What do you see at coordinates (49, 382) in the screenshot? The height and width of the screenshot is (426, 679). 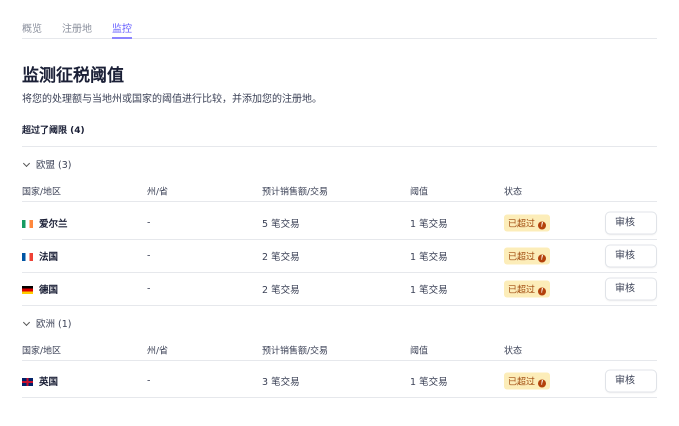 I see `country-name: 英国` at bounding box center [49, 382].